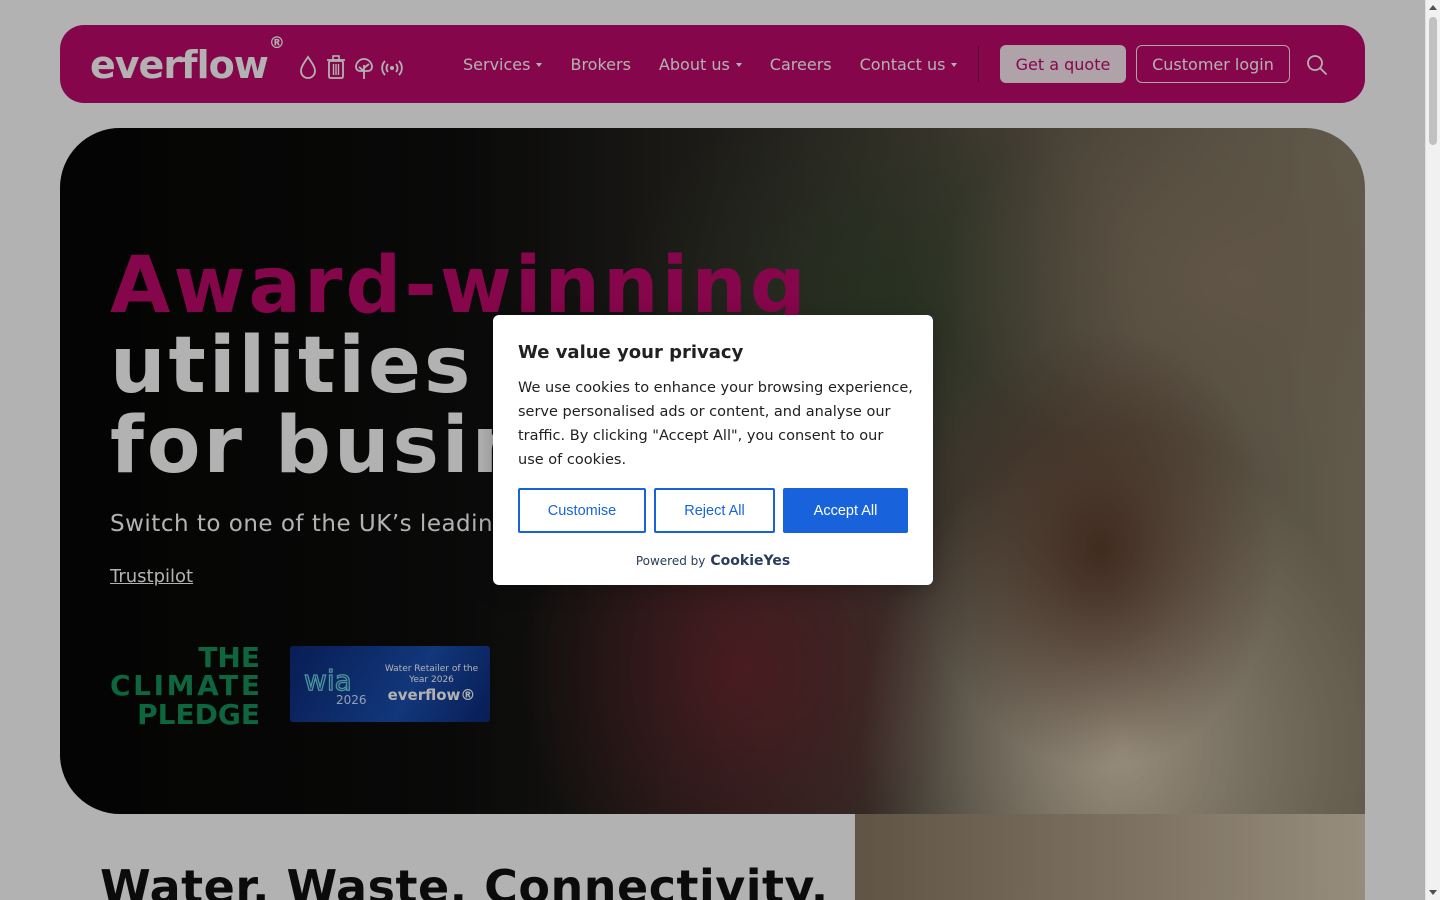 The width and height of the screenshot is (1440, 900). What do you see at coordinates (1433, 892) in the screenshot?
I see `scroll-down-arrow-icon` at bounding box center [1433, 892].